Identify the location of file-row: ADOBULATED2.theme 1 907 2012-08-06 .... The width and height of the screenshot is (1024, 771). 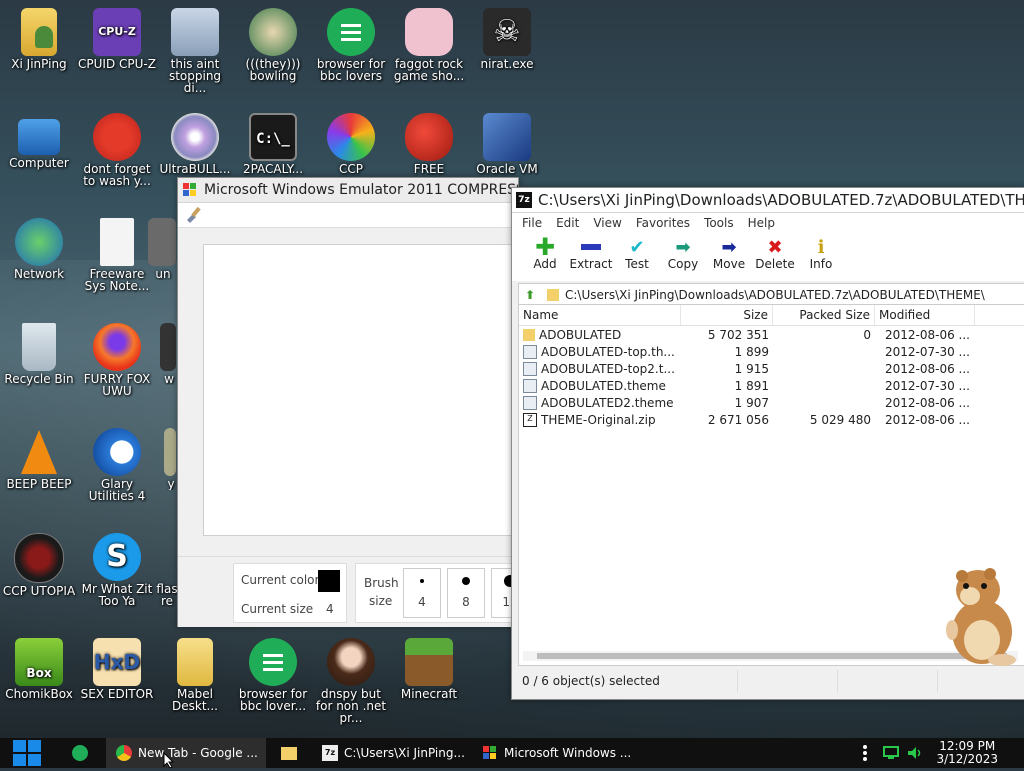
(771, 402).